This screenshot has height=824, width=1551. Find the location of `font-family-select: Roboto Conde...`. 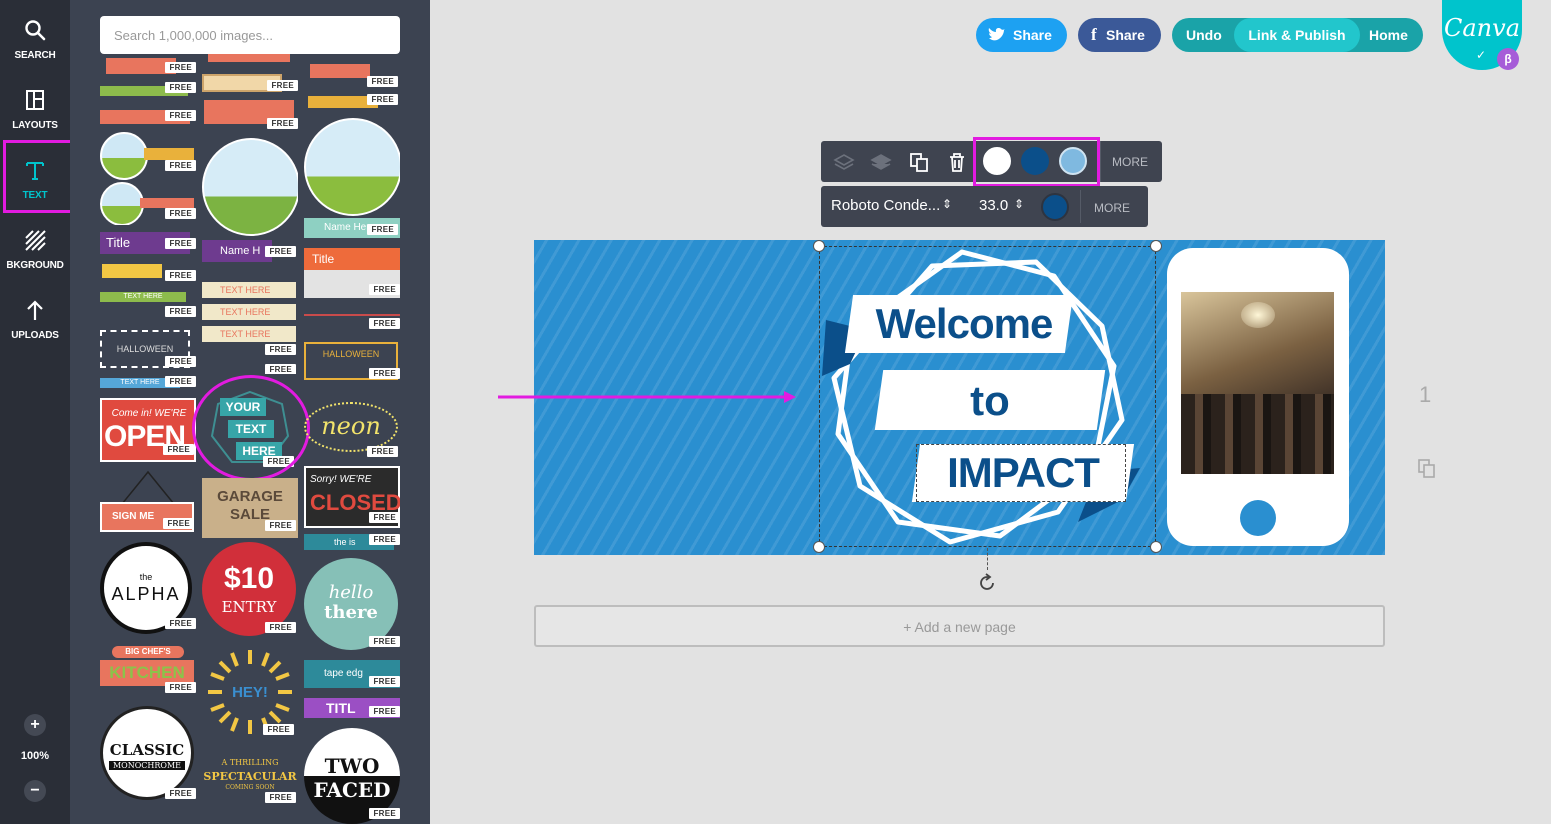

font-family-select: Roboto Conde... is located at coordinates (885, 205).